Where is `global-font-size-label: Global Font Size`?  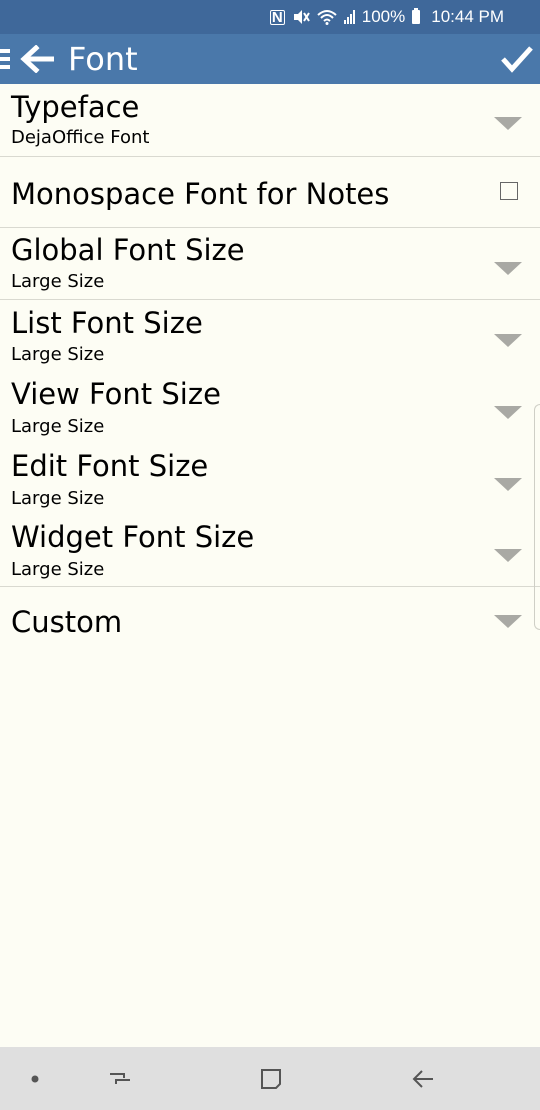 global-font-size-label: Global Font Size is located at coordinates (128, 250).